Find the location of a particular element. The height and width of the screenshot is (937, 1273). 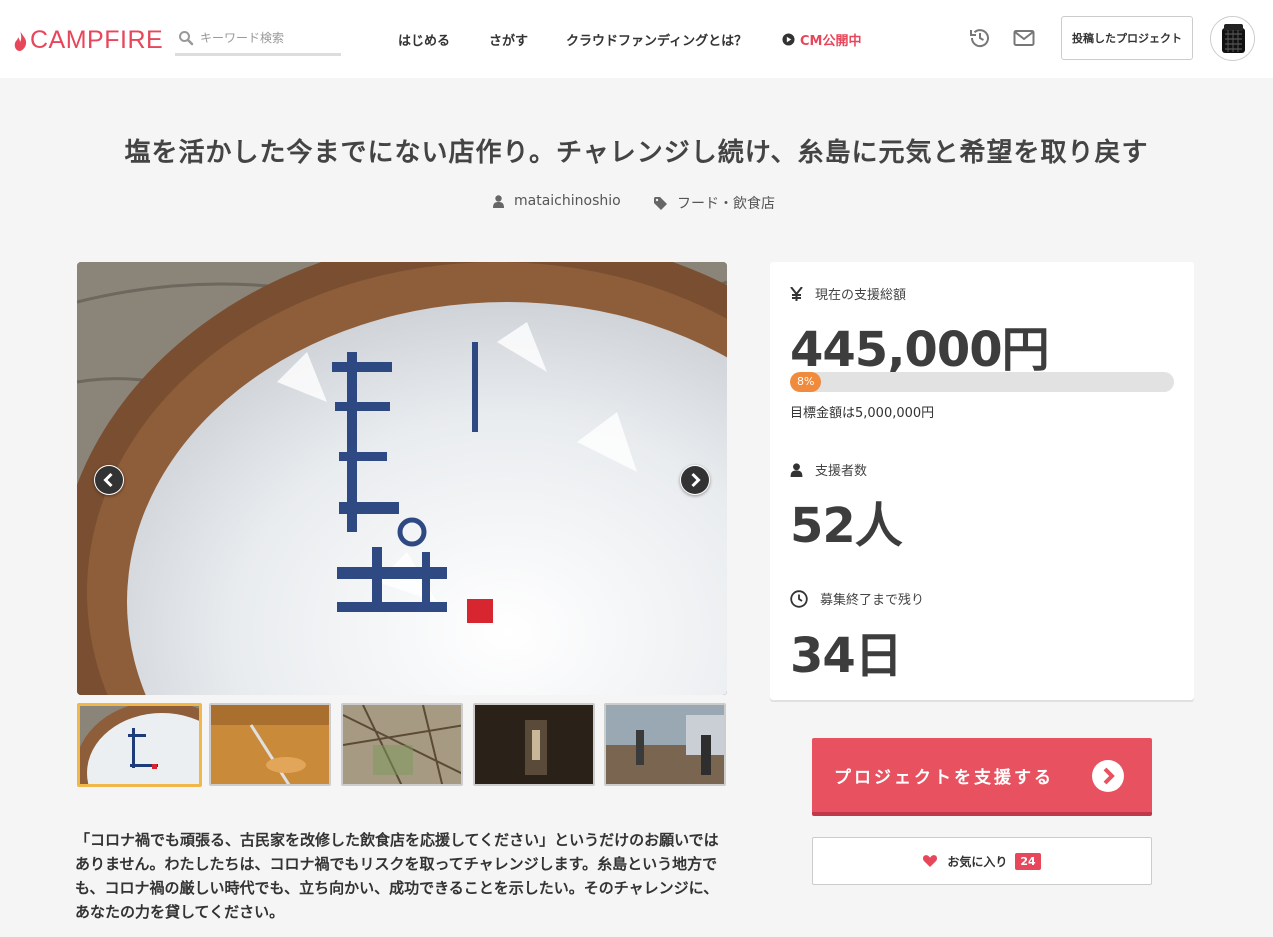

chevron-right-icon is located at coordinates (695, 480).